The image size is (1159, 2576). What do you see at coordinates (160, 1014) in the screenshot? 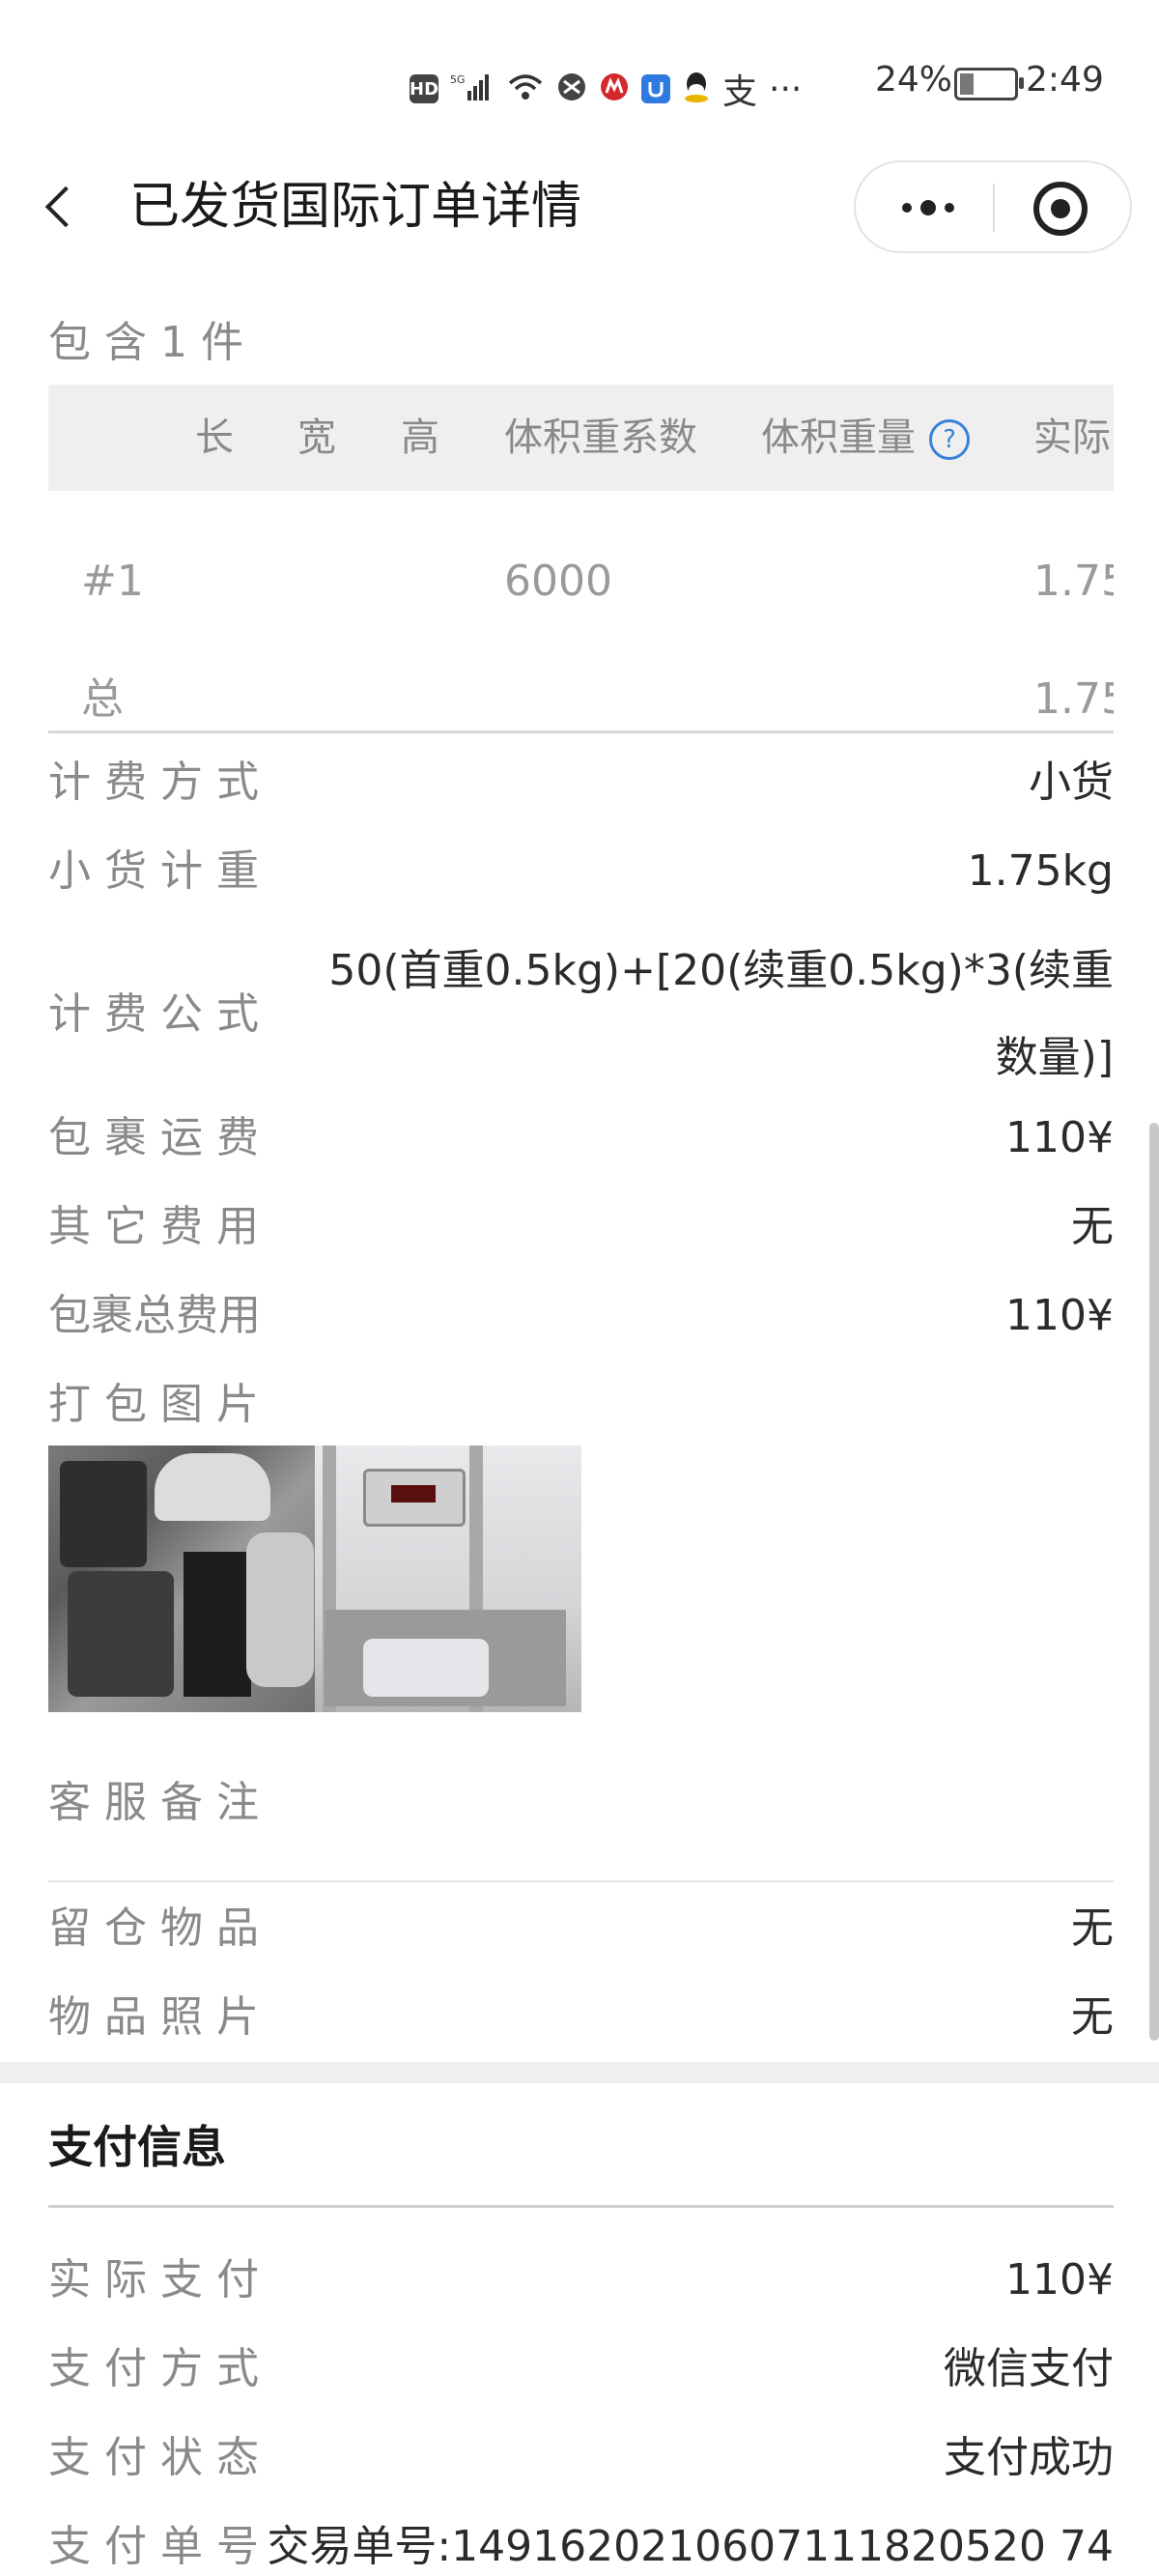
I see `detail-label: 计费公式` at bounding box center [160, 1014].